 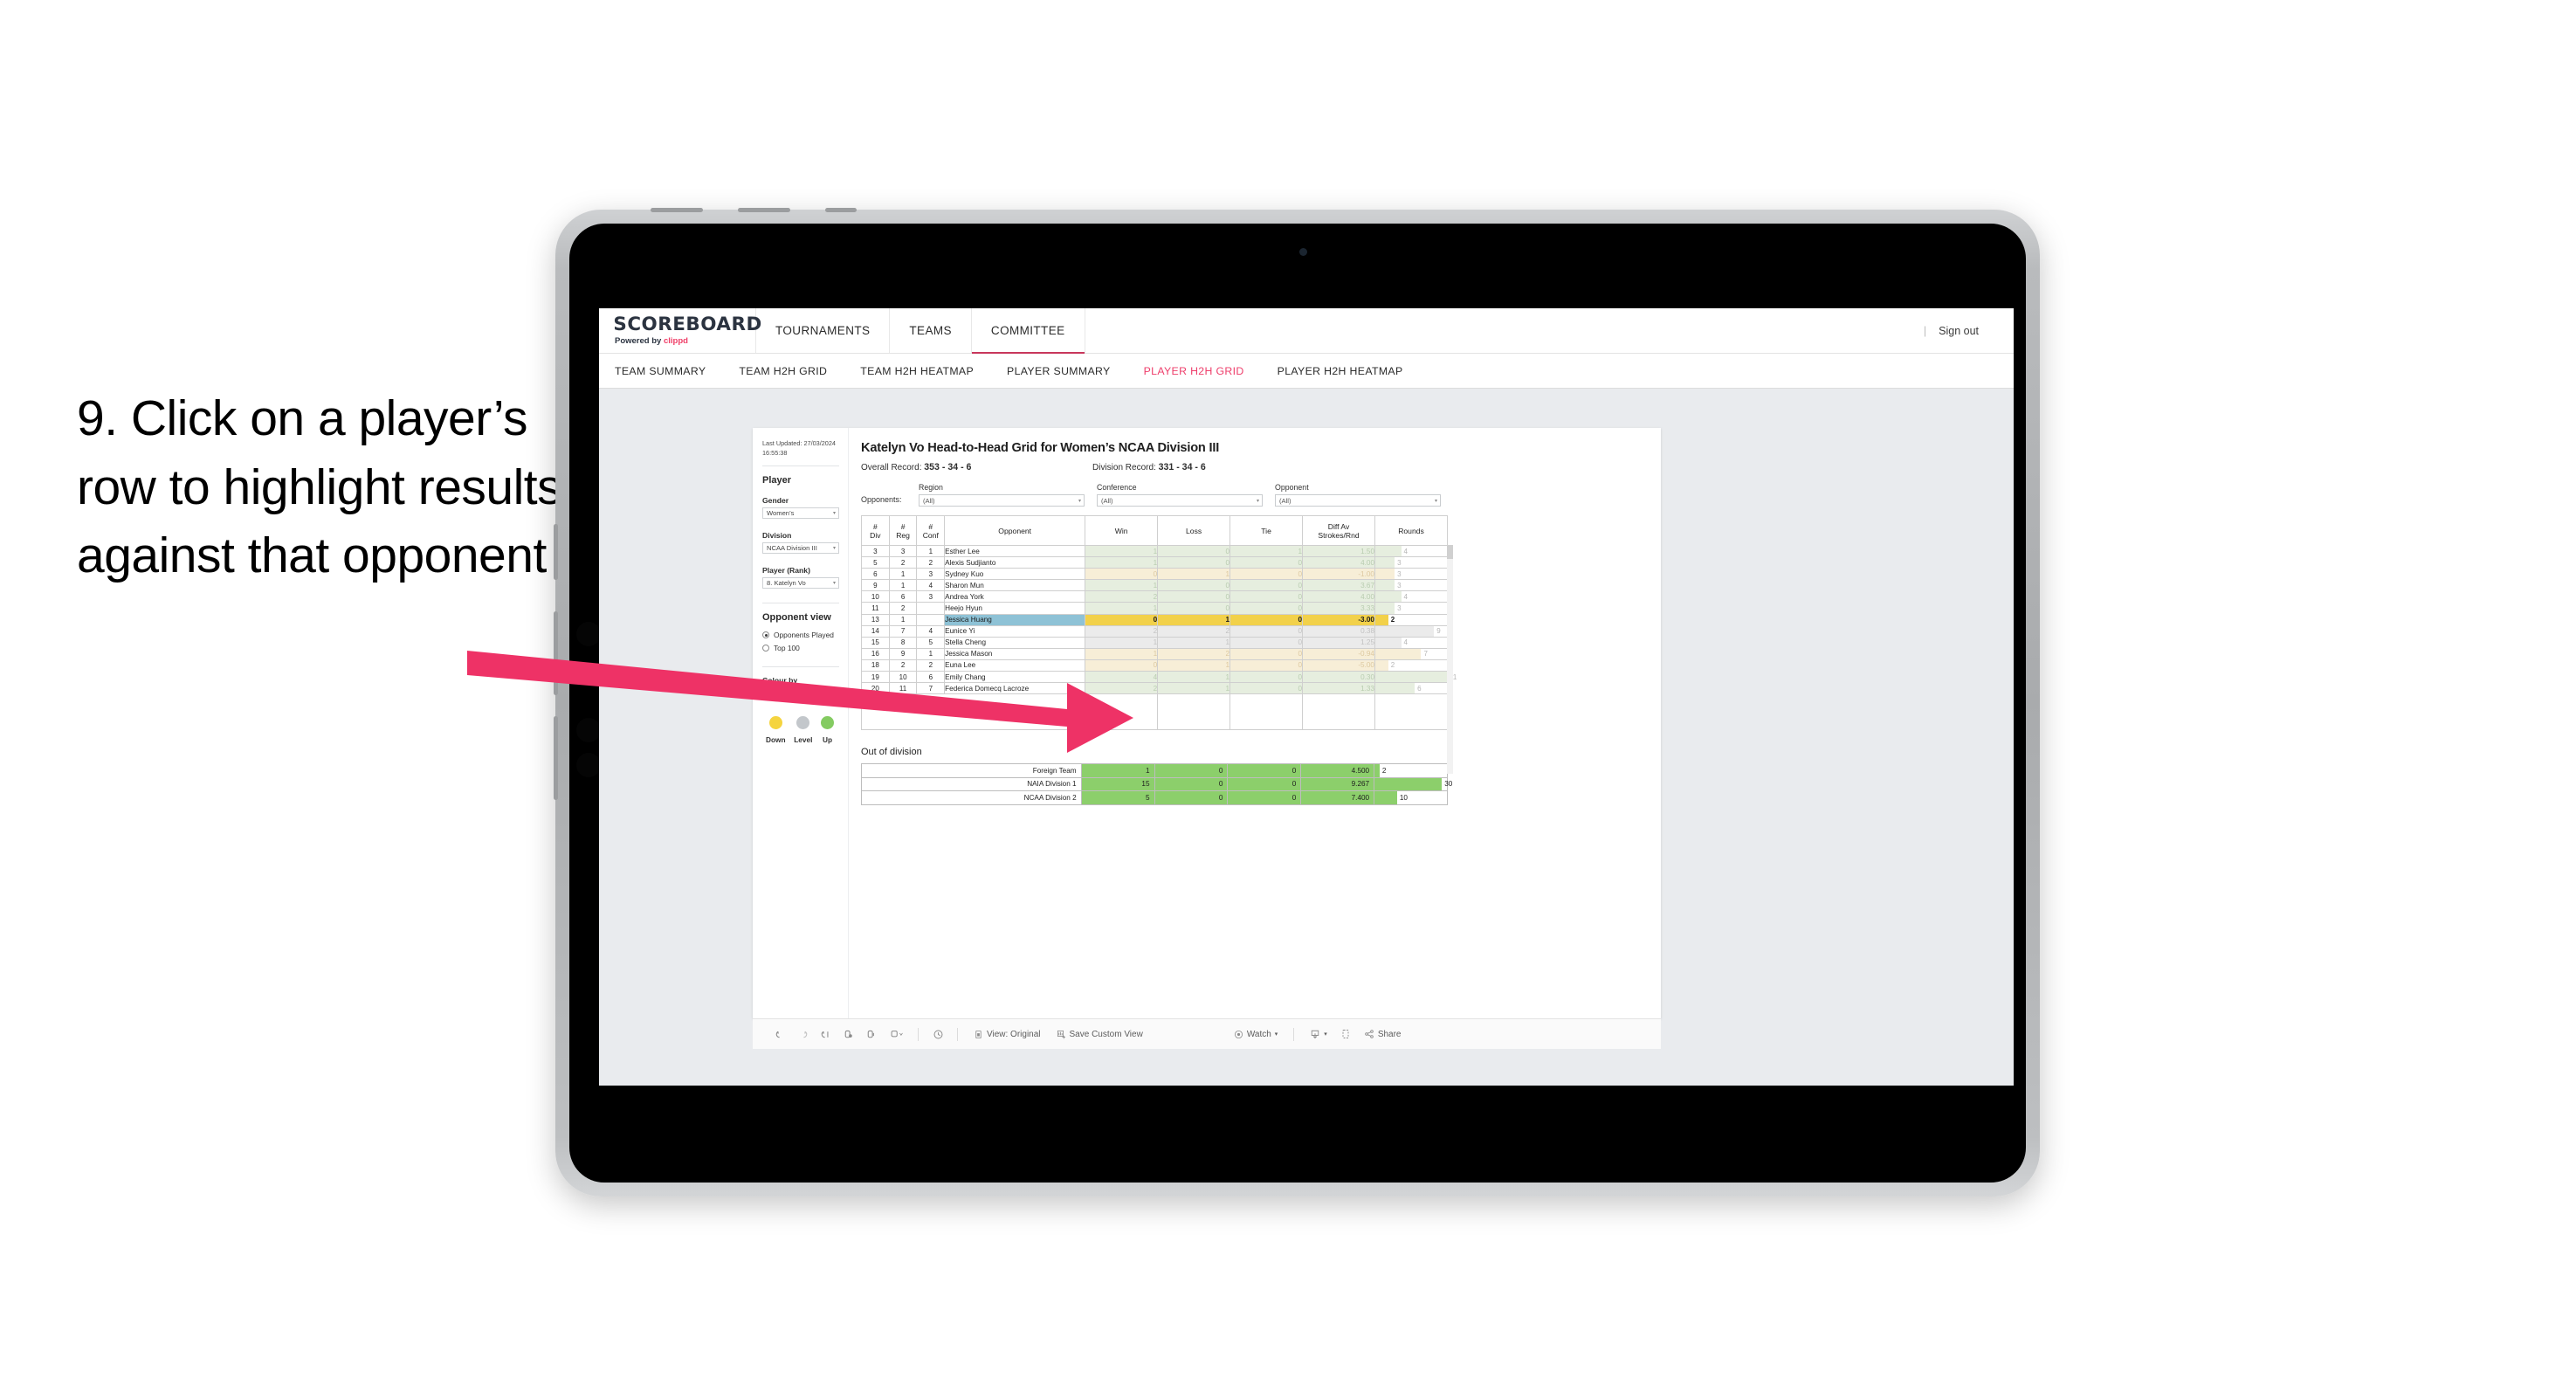 What do you see at coordinates (1405, 596) in the screenshot?
I see `rounds-value: 4` at bounding box center [1405, 596].